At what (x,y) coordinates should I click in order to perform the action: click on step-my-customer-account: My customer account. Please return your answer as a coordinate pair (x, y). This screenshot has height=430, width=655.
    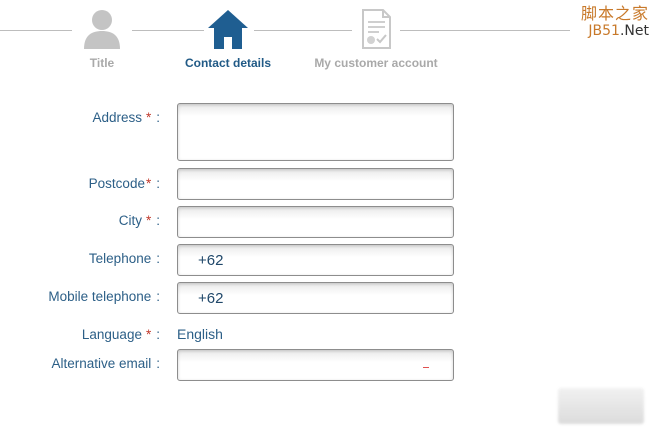
    Looking at the image, I should click on (376, 39).